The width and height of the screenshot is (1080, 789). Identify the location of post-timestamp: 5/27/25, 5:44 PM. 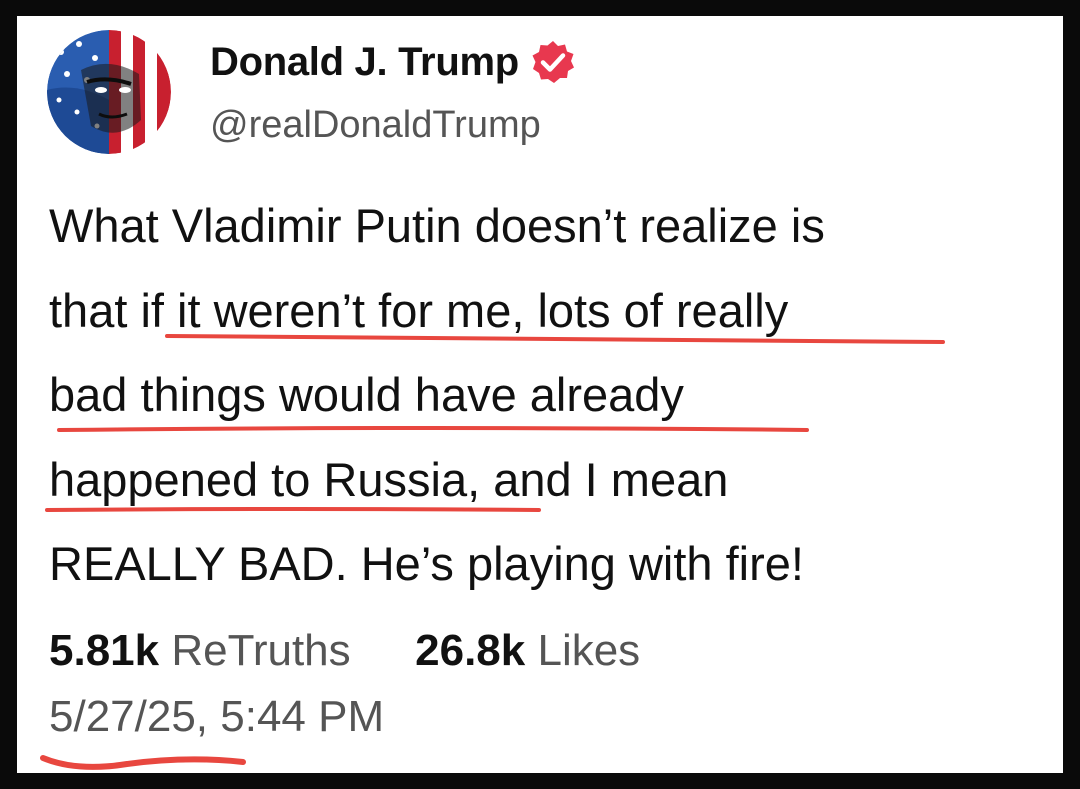
(216, 717).